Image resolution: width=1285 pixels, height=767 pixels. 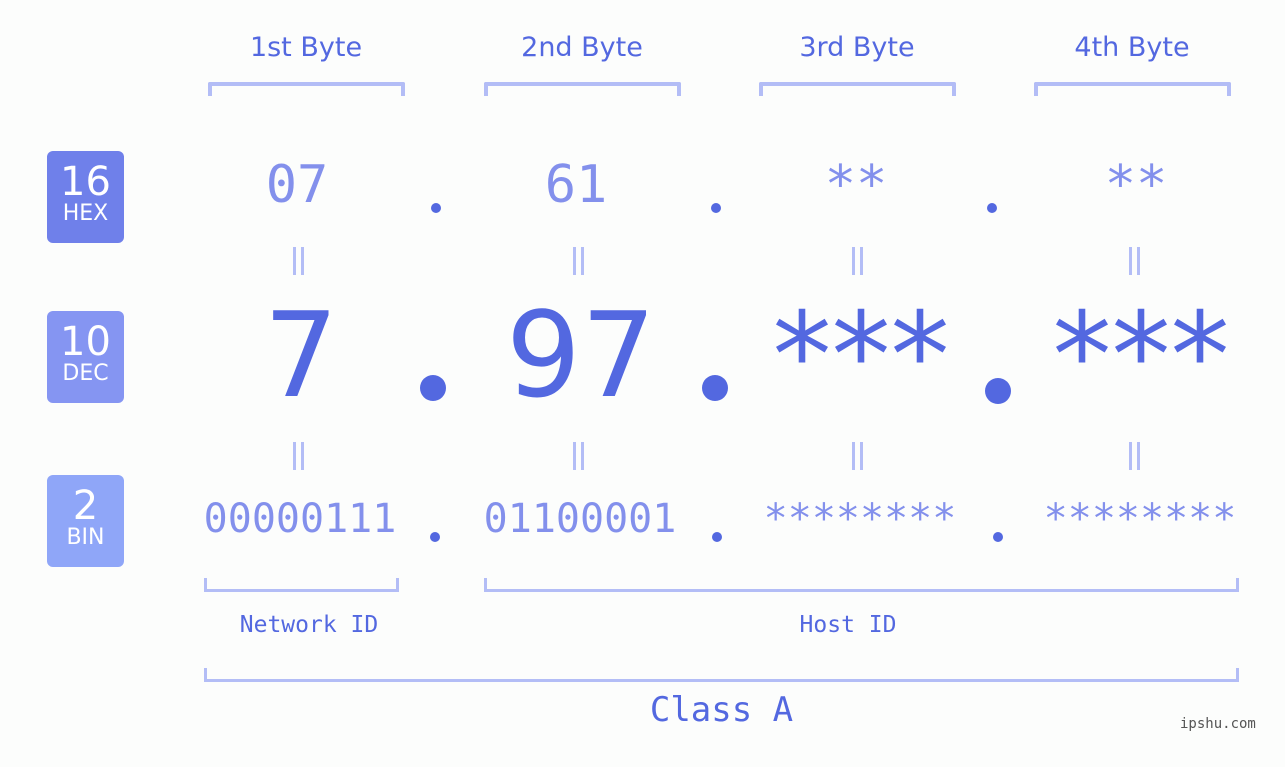 What do you see at coordinates (1132, 47) in the screenshot?
I see `byte-header-4: 4th Byte` at bounding box center [1132, 47].